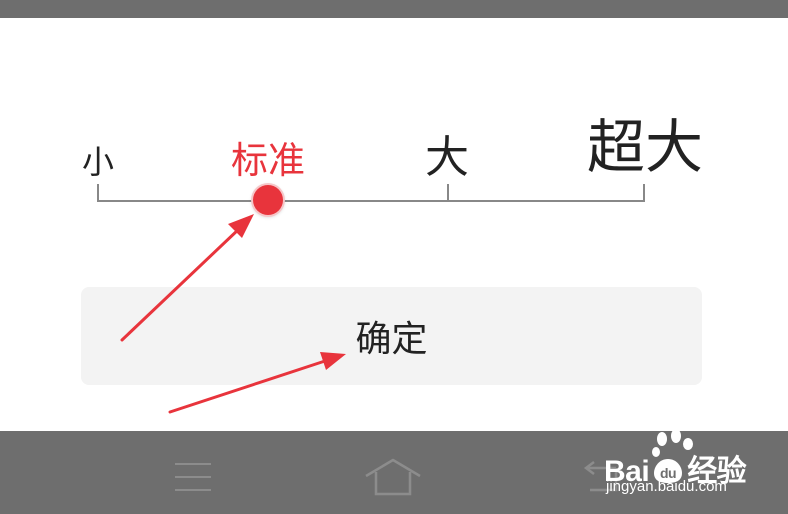 This screenshot has width=788, height=514. I want to click on home-icon, so click(393, 477).